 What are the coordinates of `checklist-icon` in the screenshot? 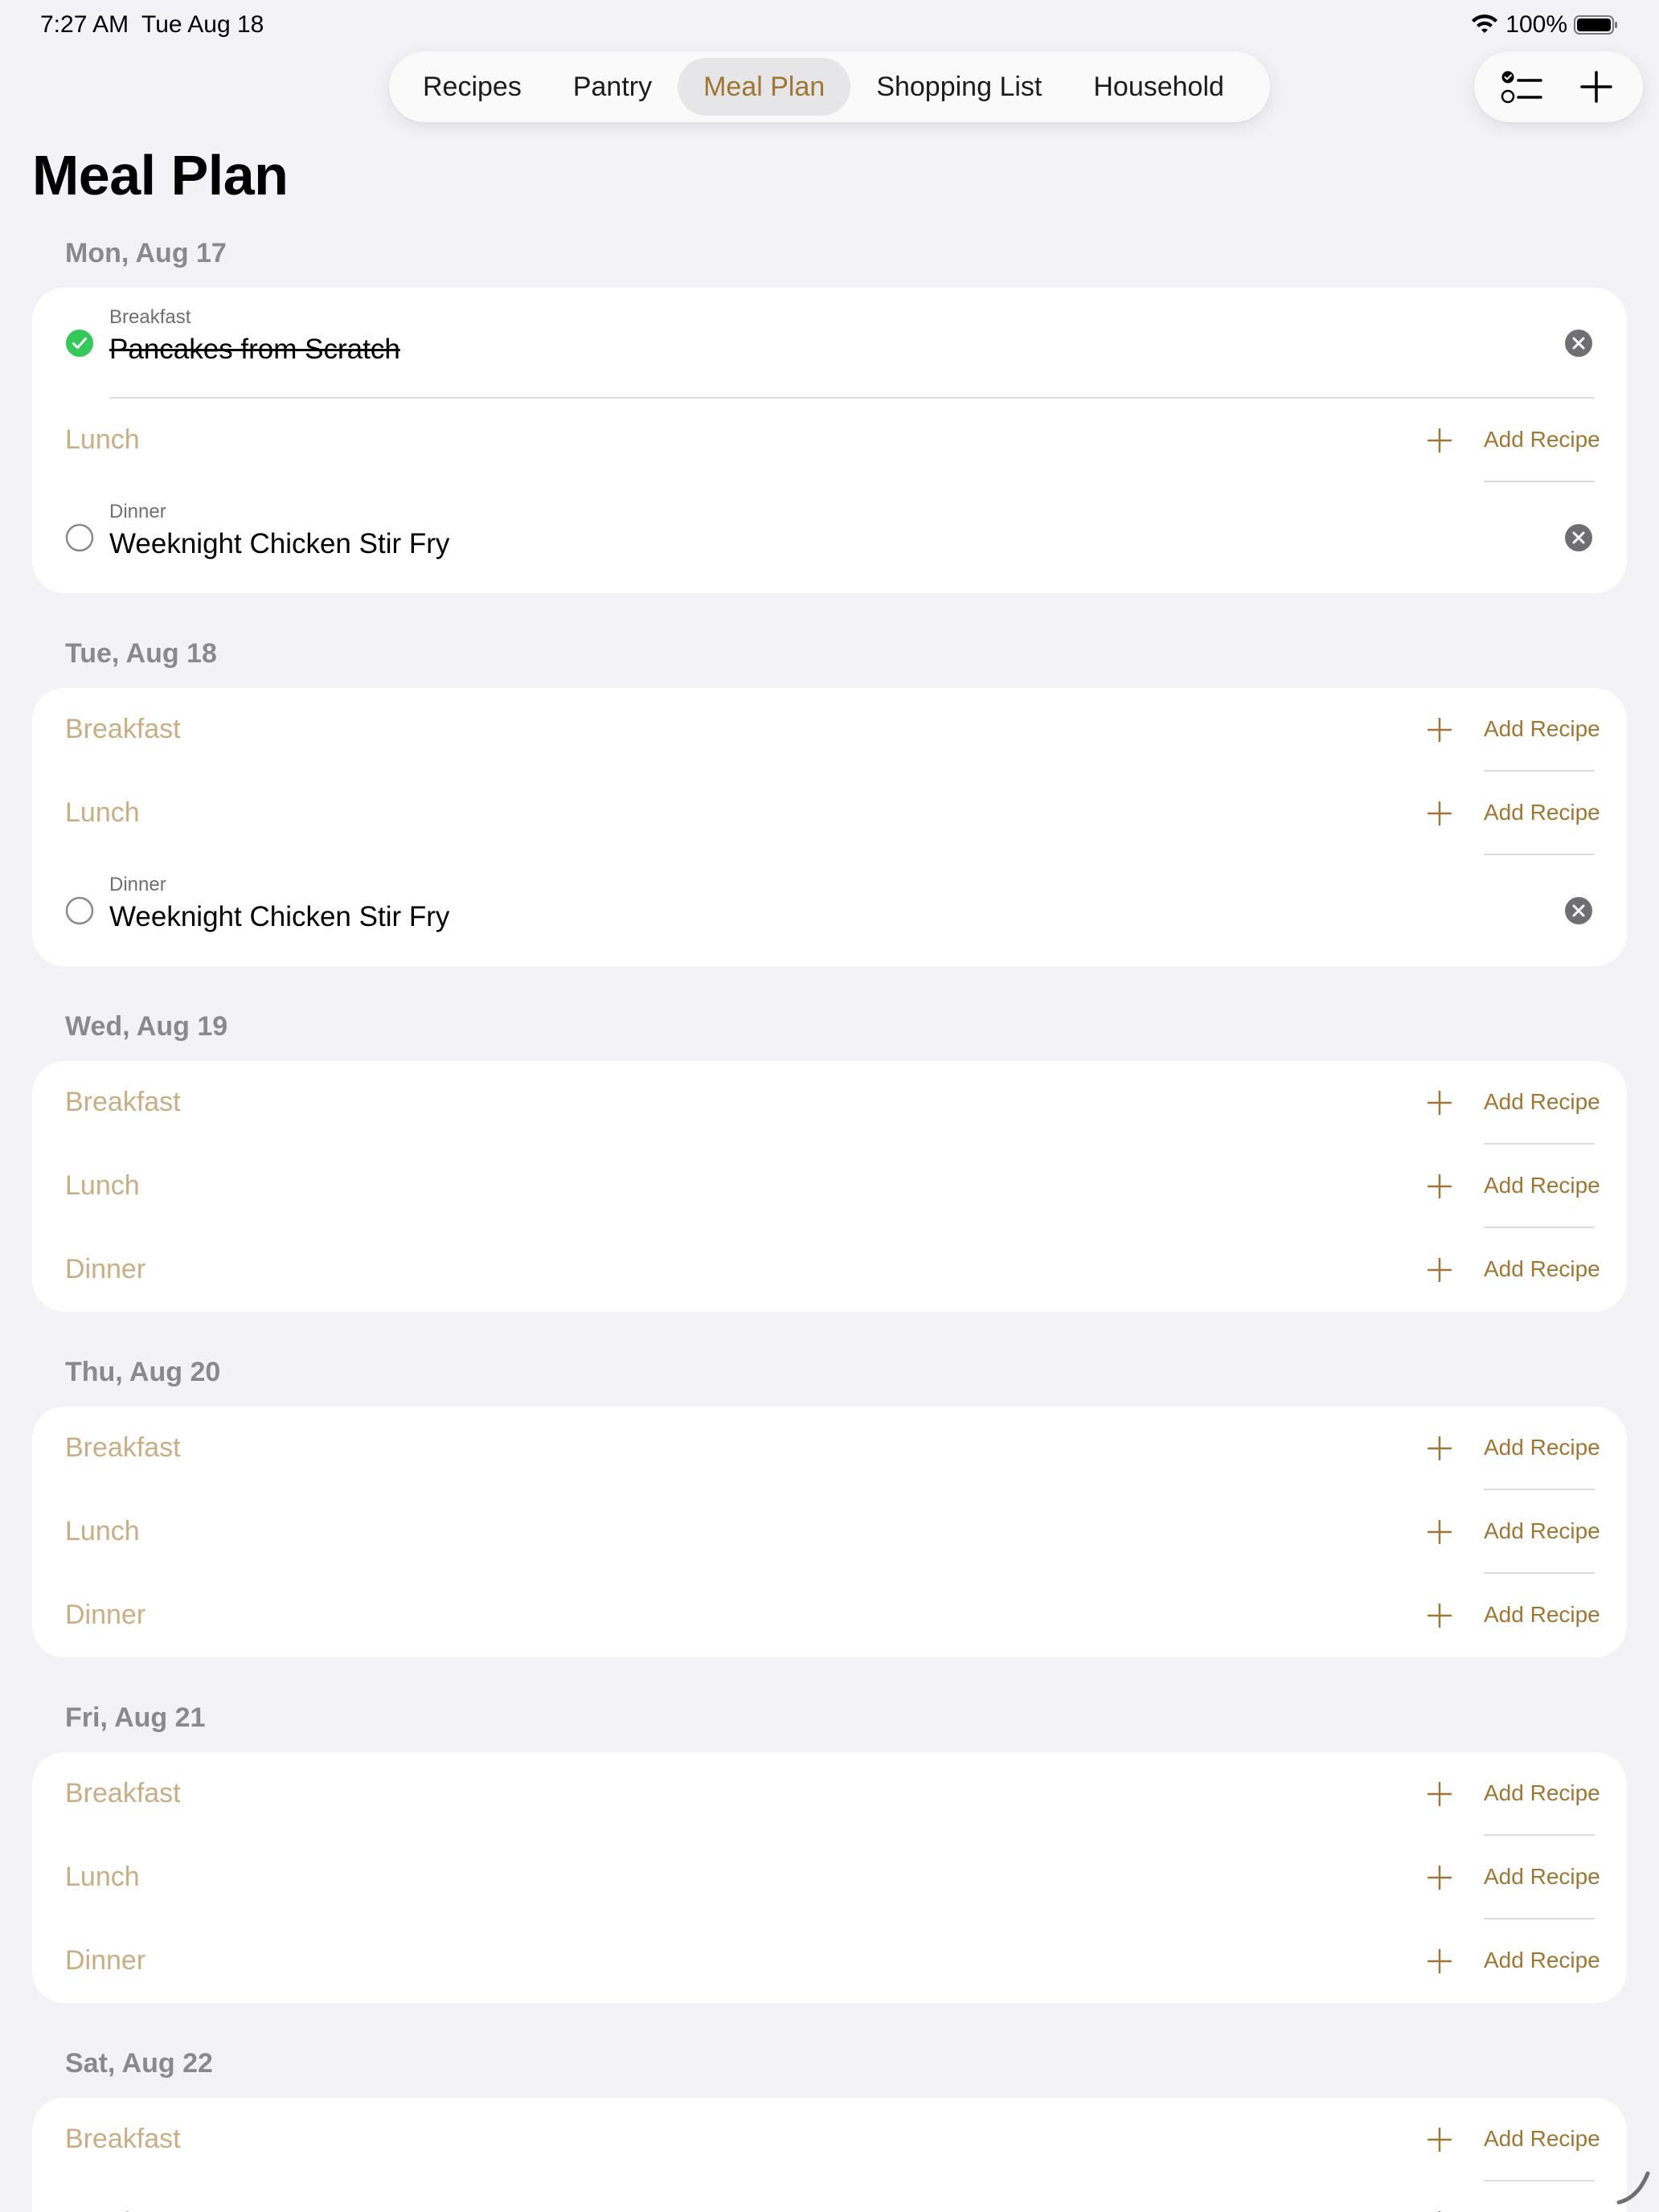 It's located at (1521, 87).